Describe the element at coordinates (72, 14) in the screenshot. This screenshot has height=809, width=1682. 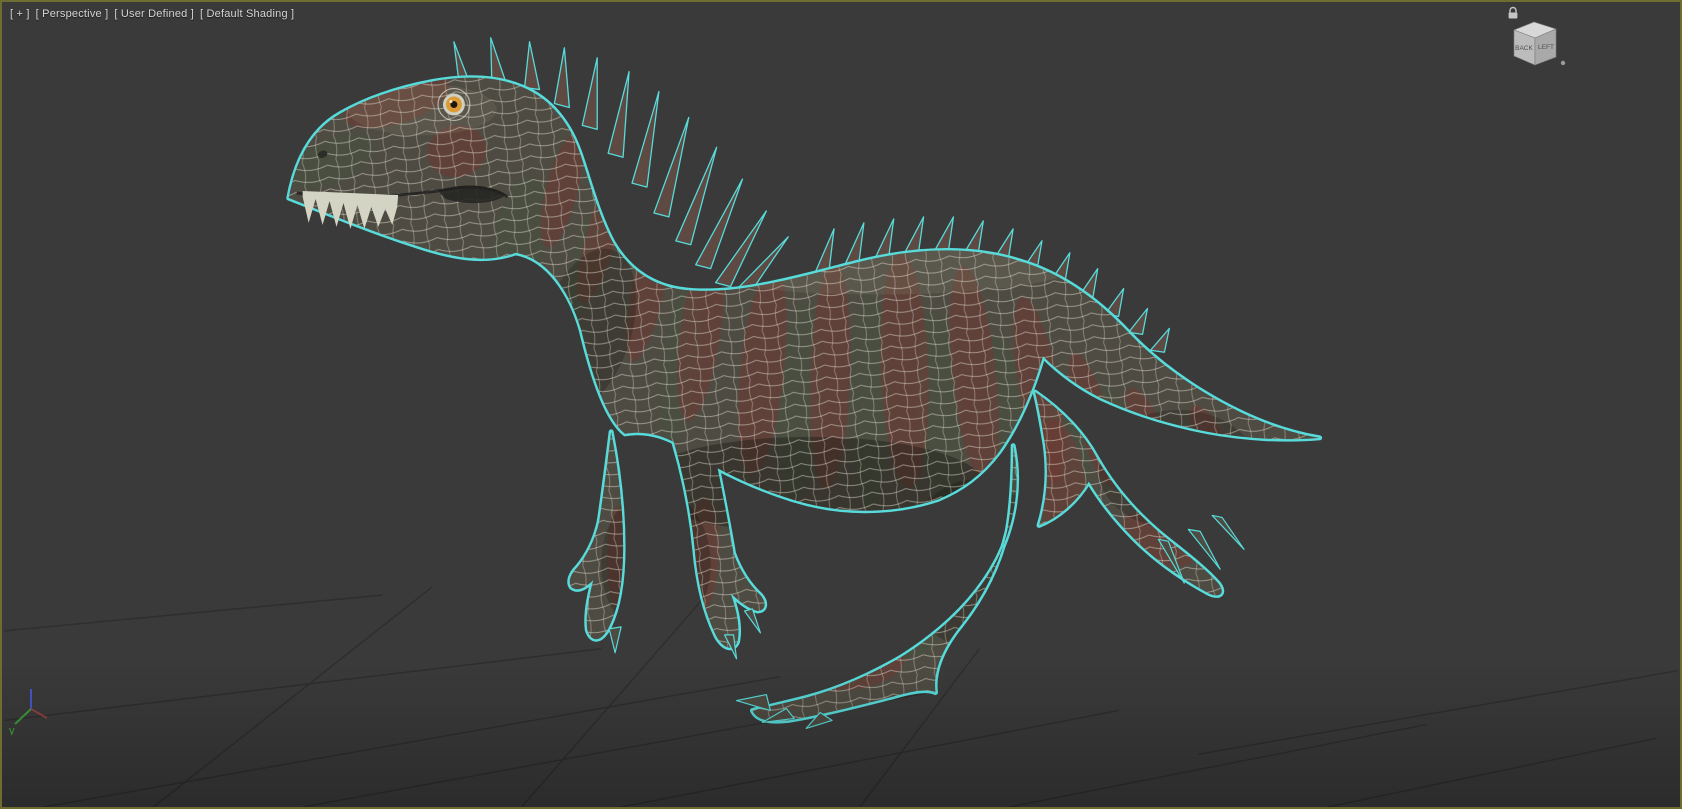
I see `viewport-menu-point-of-view: [ Perspective ]` at that location.